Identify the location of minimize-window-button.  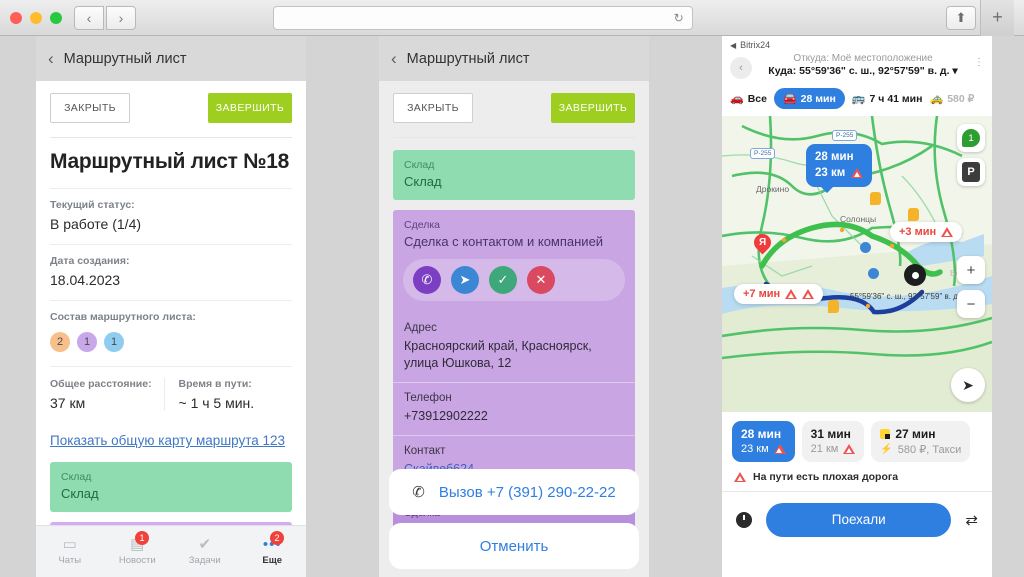
(36, 17).